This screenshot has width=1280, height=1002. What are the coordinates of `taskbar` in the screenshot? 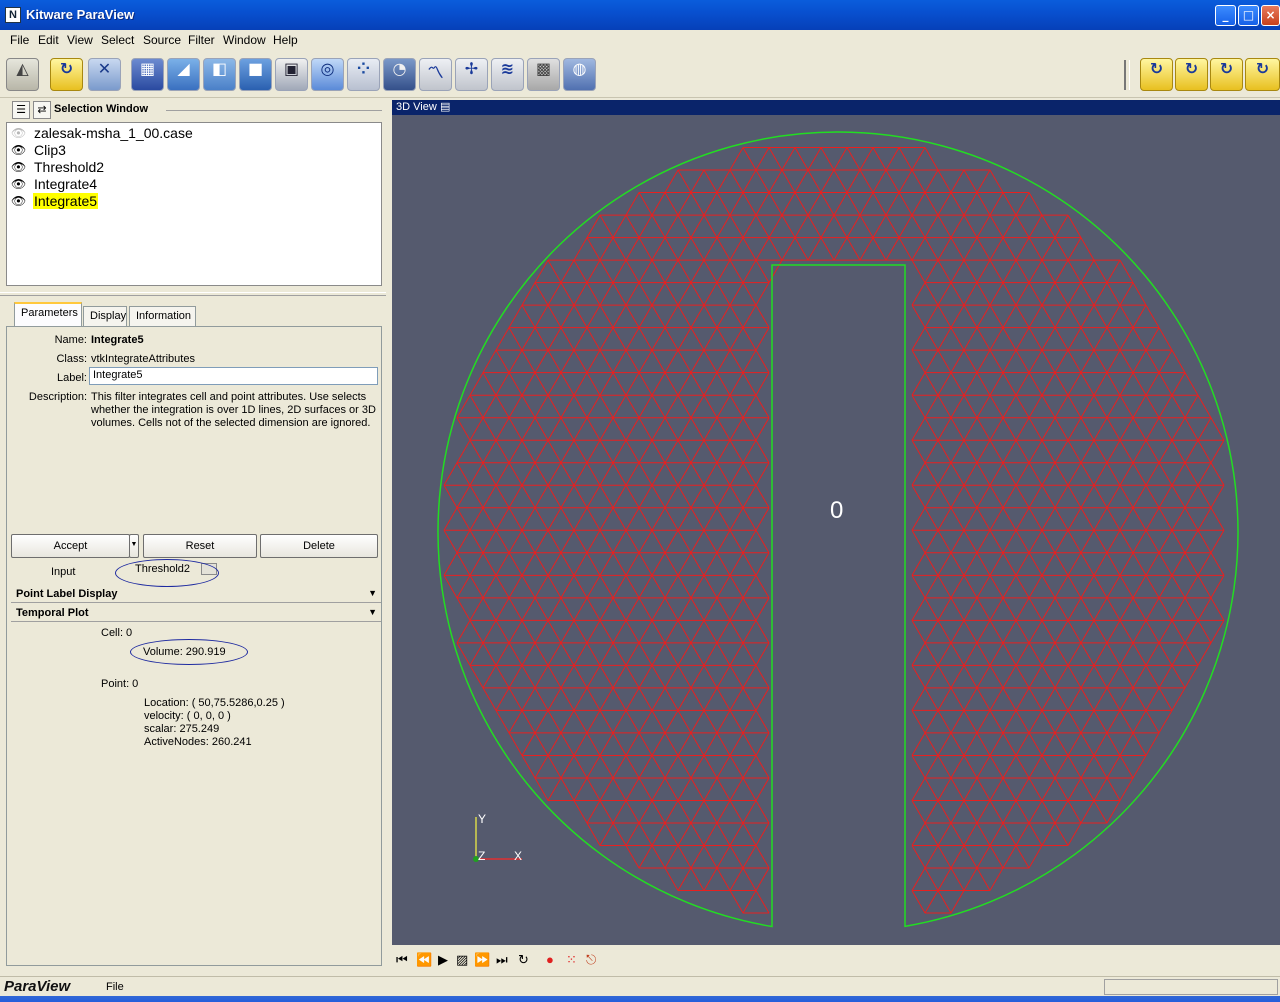 It's located at (640, 999).